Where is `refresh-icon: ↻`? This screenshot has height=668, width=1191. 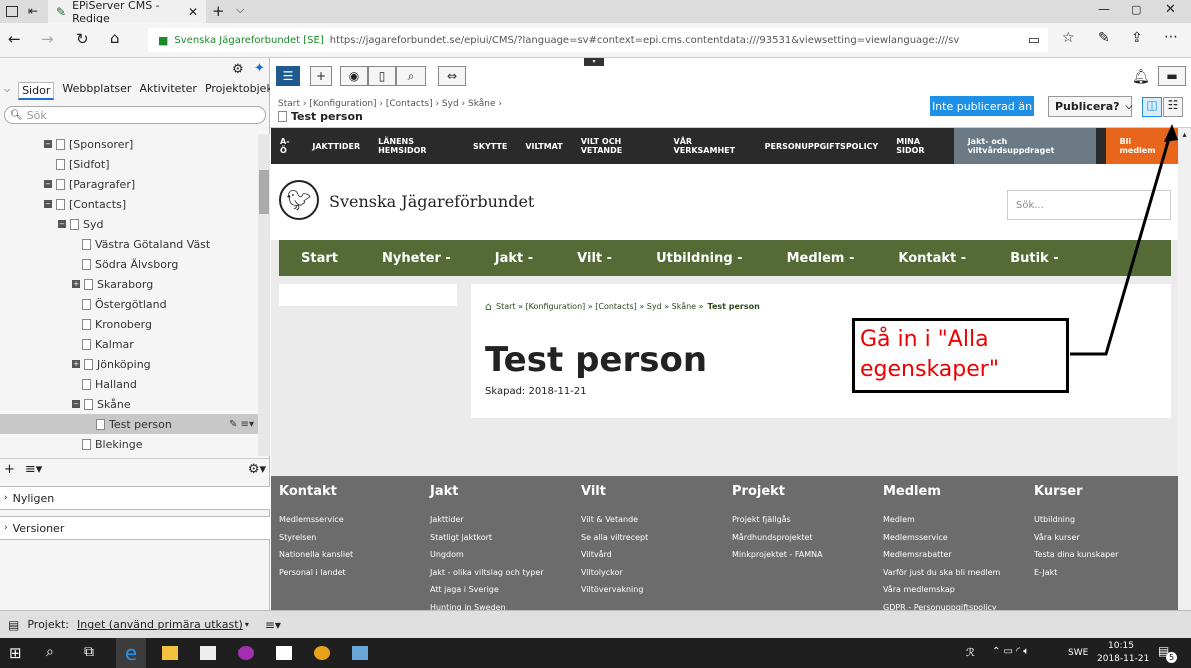 refresh-icon: ↻ is located at coordinates (82, 39).